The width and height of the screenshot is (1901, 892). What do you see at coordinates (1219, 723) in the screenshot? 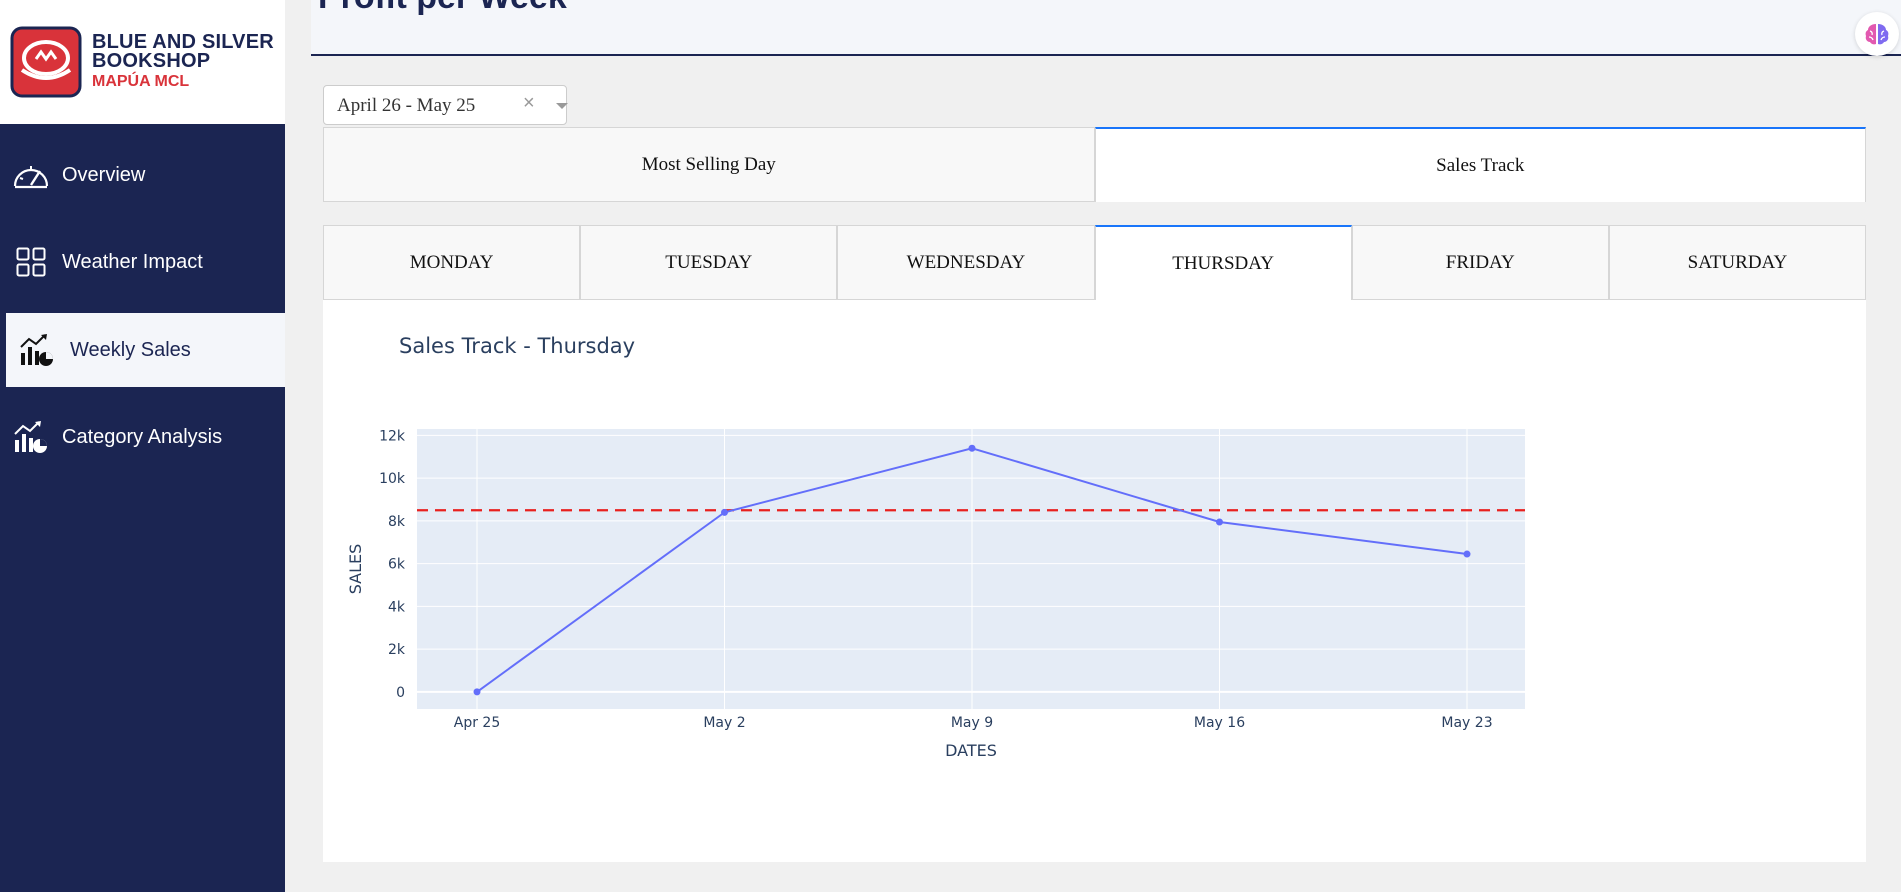
I see `x-tick-label: May 16` at bounding box center [1219, 723].